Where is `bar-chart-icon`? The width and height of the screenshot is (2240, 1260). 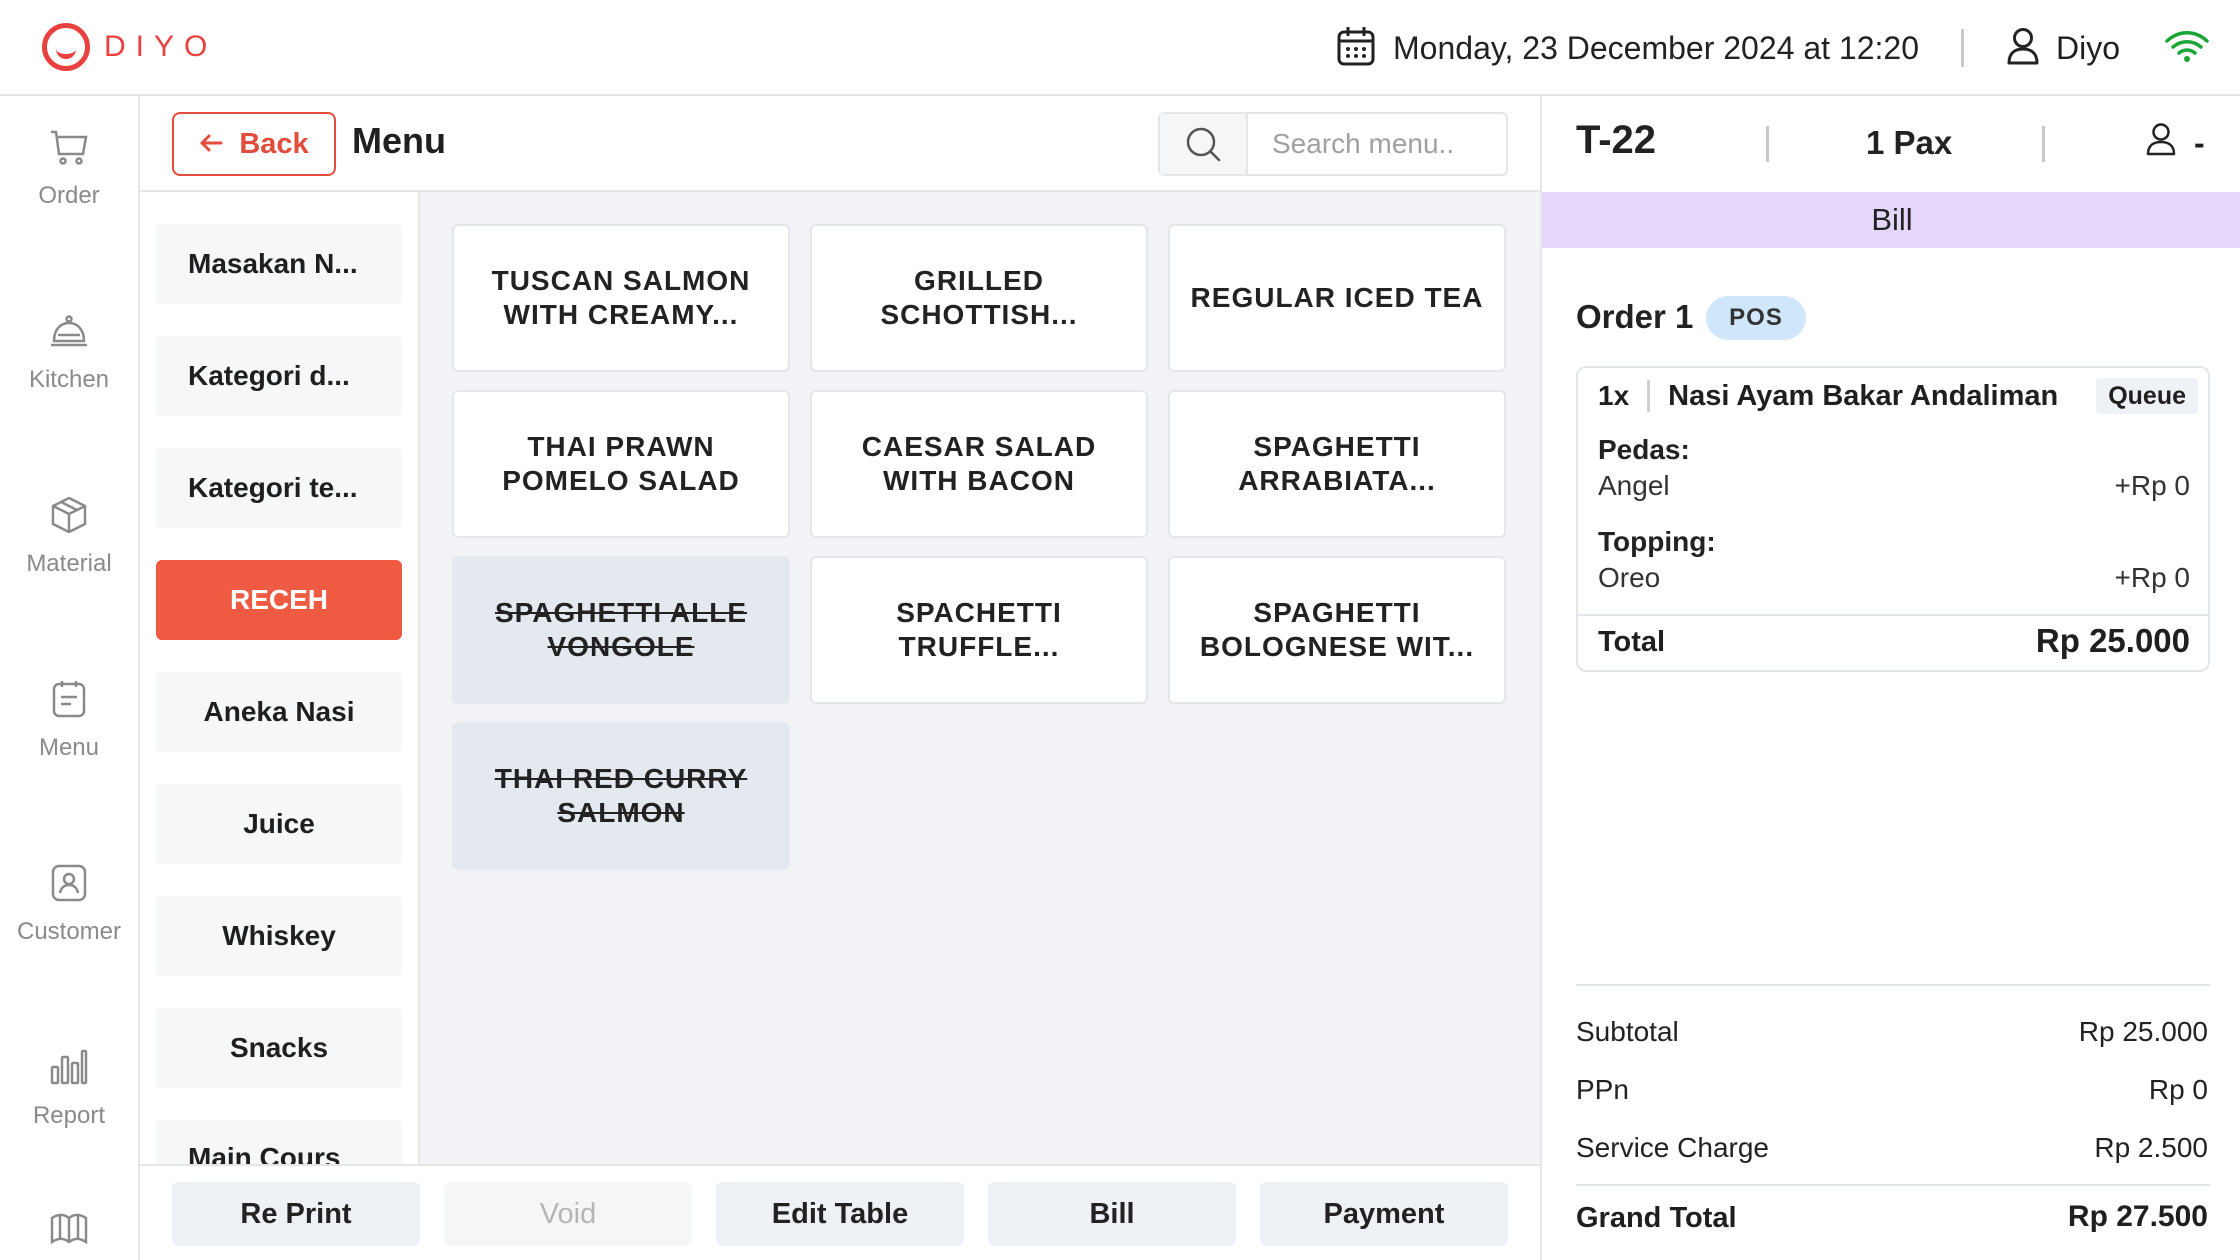 bar-chart-icon is located at coordinates (69, 1069).